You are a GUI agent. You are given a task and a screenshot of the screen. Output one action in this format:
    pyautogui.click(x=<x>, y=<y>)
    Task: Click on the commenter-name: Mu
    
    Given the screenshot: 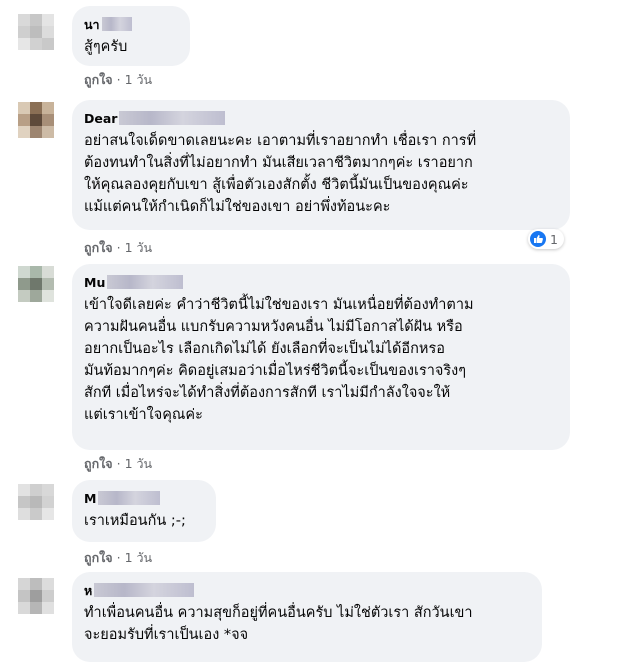 What is the action you would take?
    pyautogui.click(x=134, y=283)
    